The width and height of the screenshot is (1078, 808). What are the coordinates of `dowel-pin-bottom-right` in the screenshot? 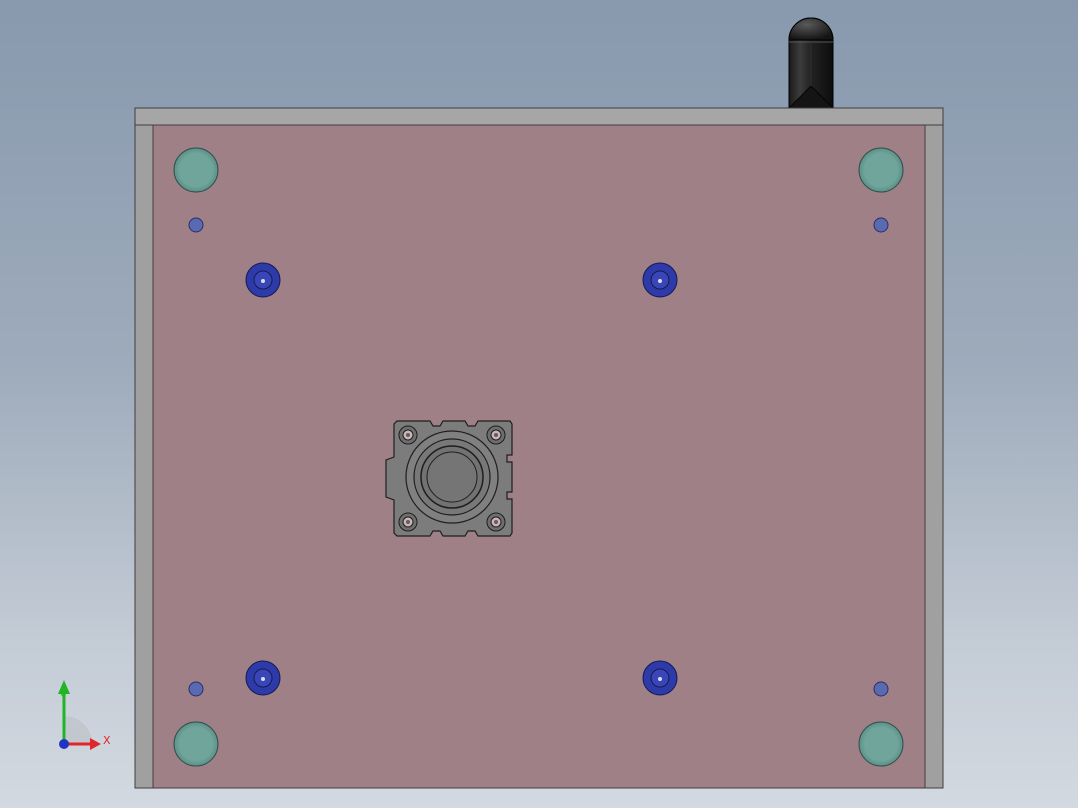 It's located at (881, 689).